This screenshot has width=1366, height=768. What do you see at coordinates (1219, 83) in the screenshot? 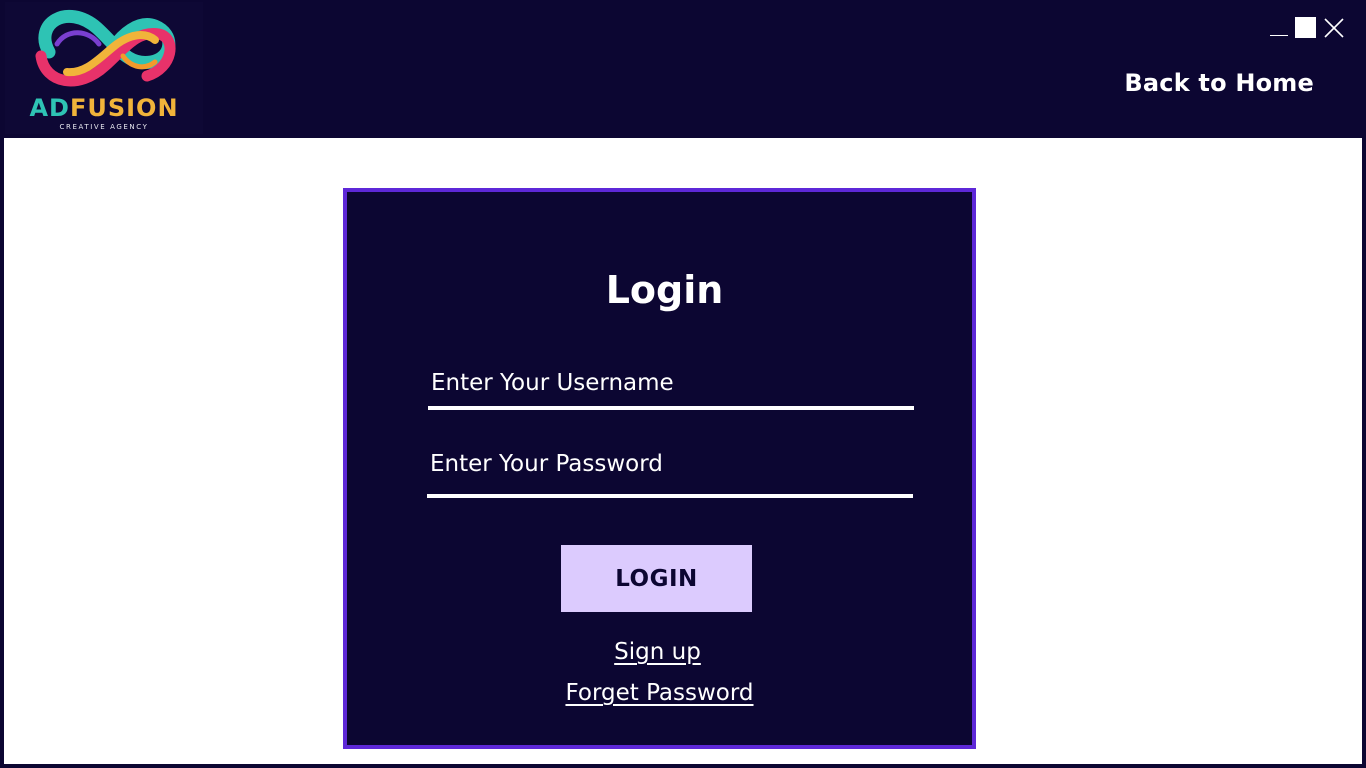
I see `back-to-home-link: Back to Home` at bounding box center [1219, 83].